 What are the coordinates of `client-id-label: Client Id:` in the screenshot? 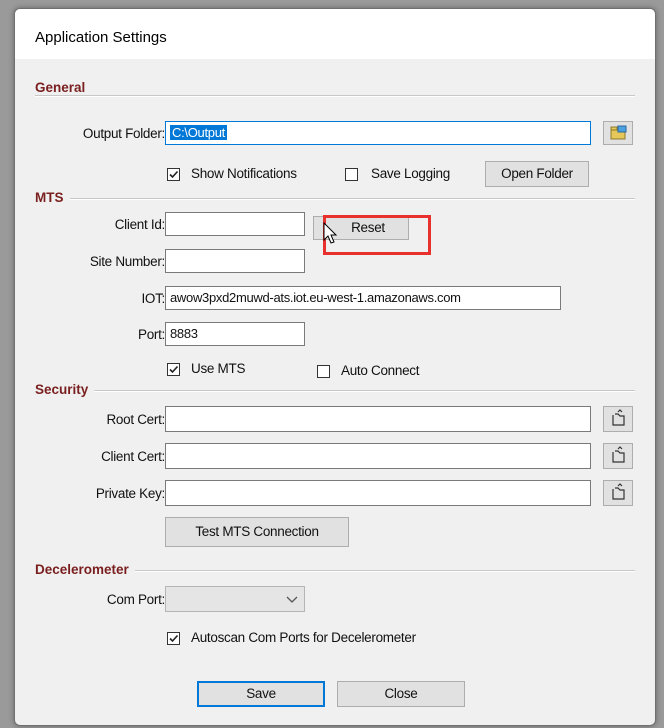 It's located at (140, 224).